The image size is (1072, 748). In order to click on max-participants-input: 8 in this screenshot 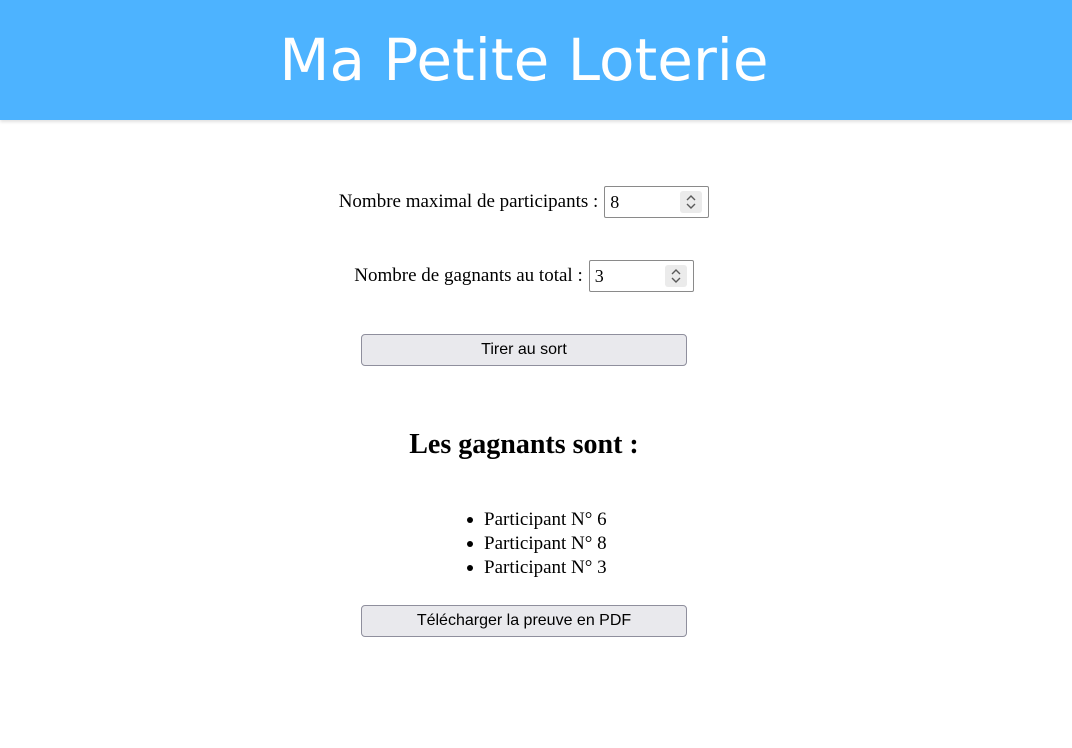, I will do `click(657, 202)`.